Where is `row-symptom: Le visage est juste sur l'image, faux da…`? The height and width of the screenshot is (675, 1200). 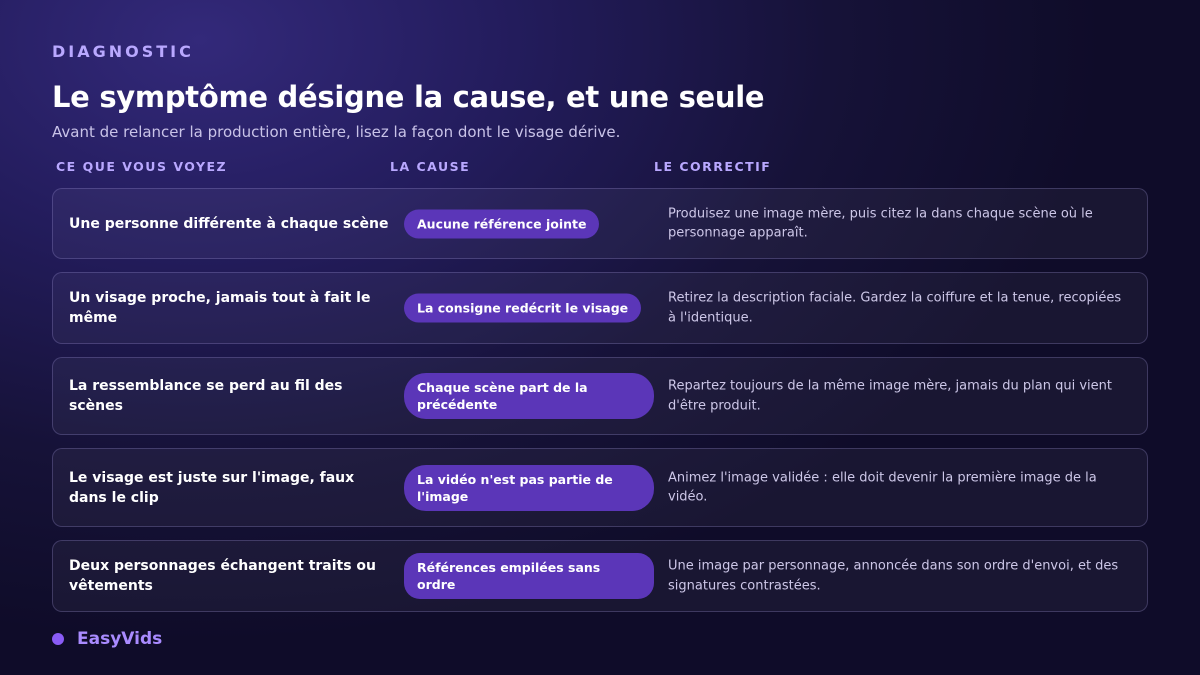 row-symptom: Le visage est juste sur l'image, faux da… is located at coordinates (212, 487).